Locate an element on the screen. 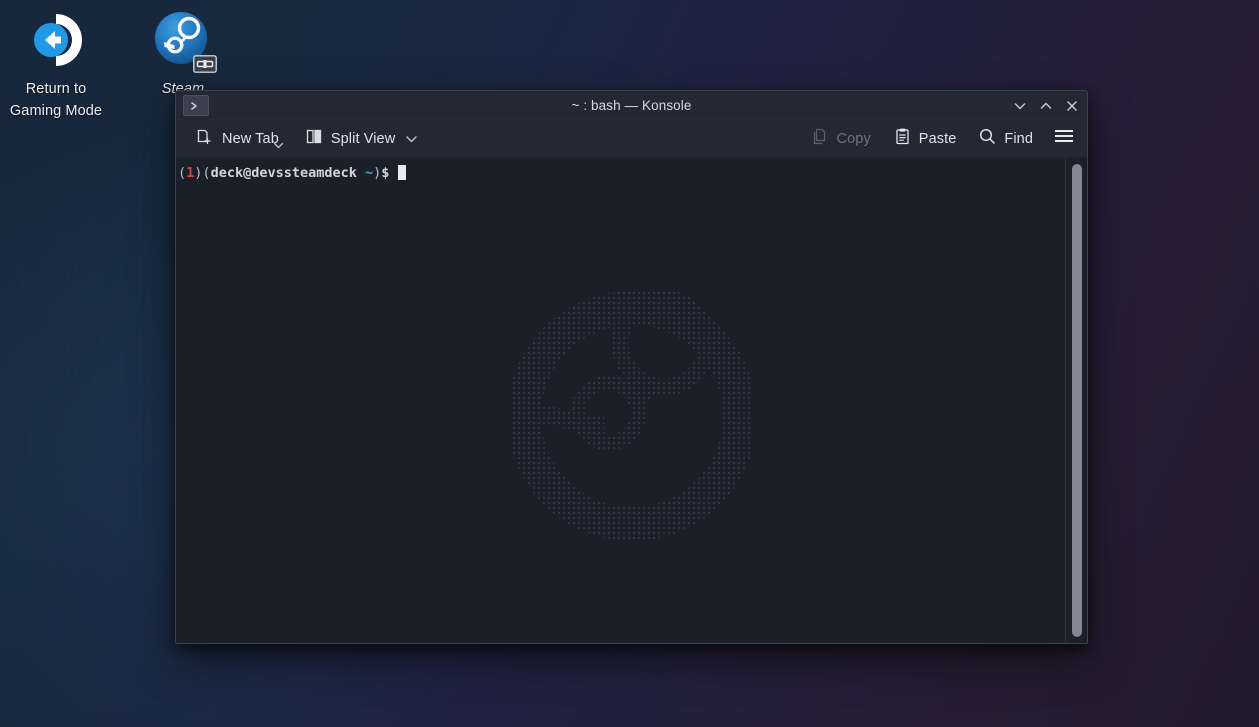 Image resolution: width=1259 pixels, height=727 pixels. copy-button: Copy is located at coordinates (841, 139).